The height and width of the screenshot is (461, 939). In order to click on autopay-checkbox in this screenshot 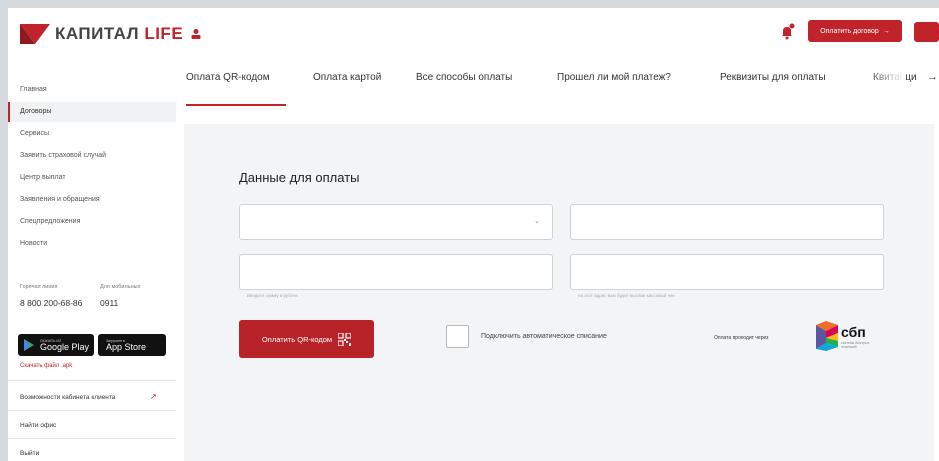, I will do `click(457, 336)`.